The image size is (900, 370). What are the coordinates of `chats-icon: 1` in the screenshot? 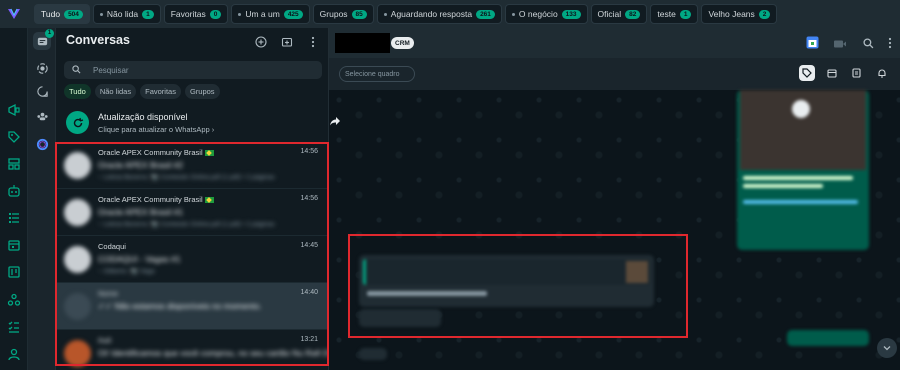 It's located at (43, 39).